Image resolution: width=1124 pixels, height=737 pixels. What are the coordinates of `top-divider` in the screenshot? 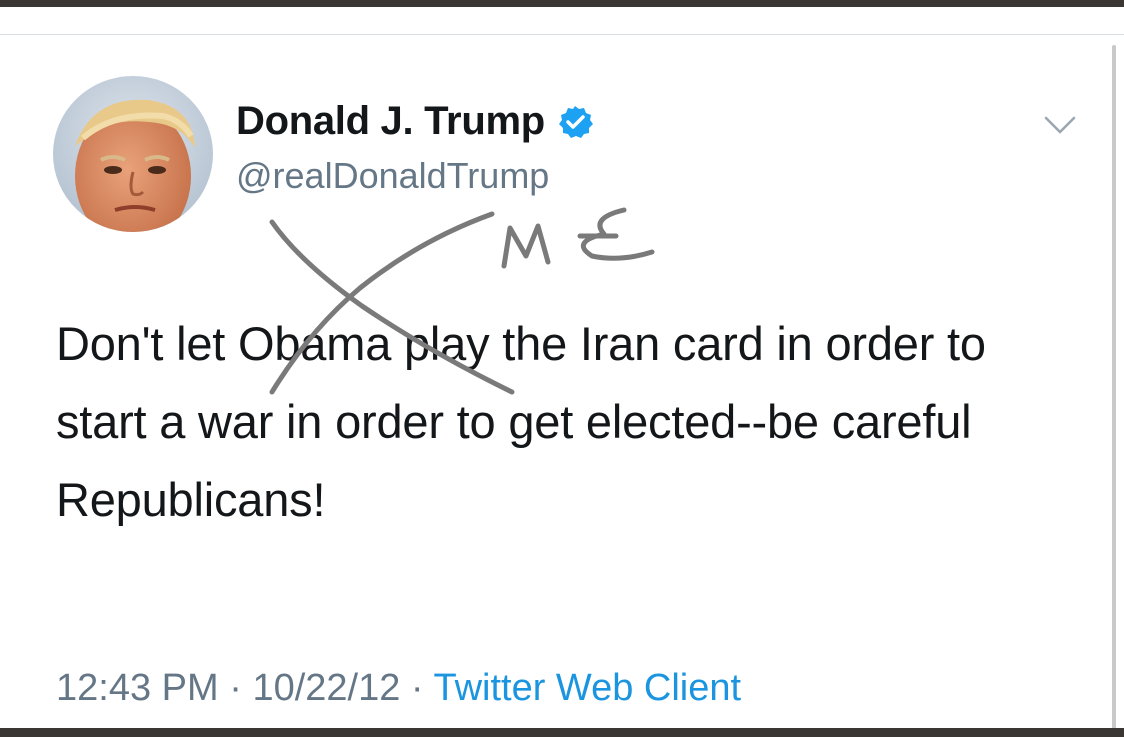 It's located at (562, 34).